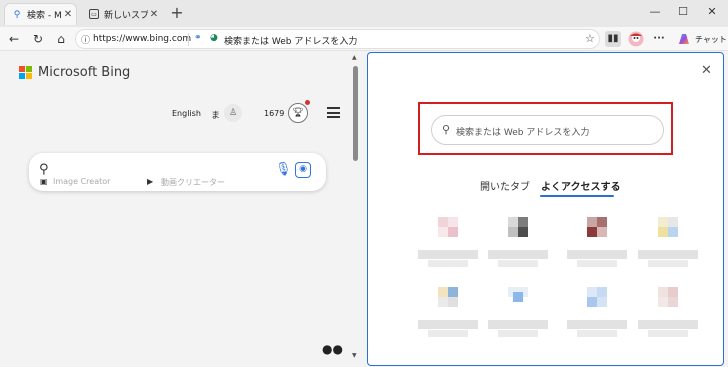 The width and height of the screenshot is (728, 367). Describe the element at coordinates (712, 11) in the screenshot. I see `close-window-button: ✕` at that location.